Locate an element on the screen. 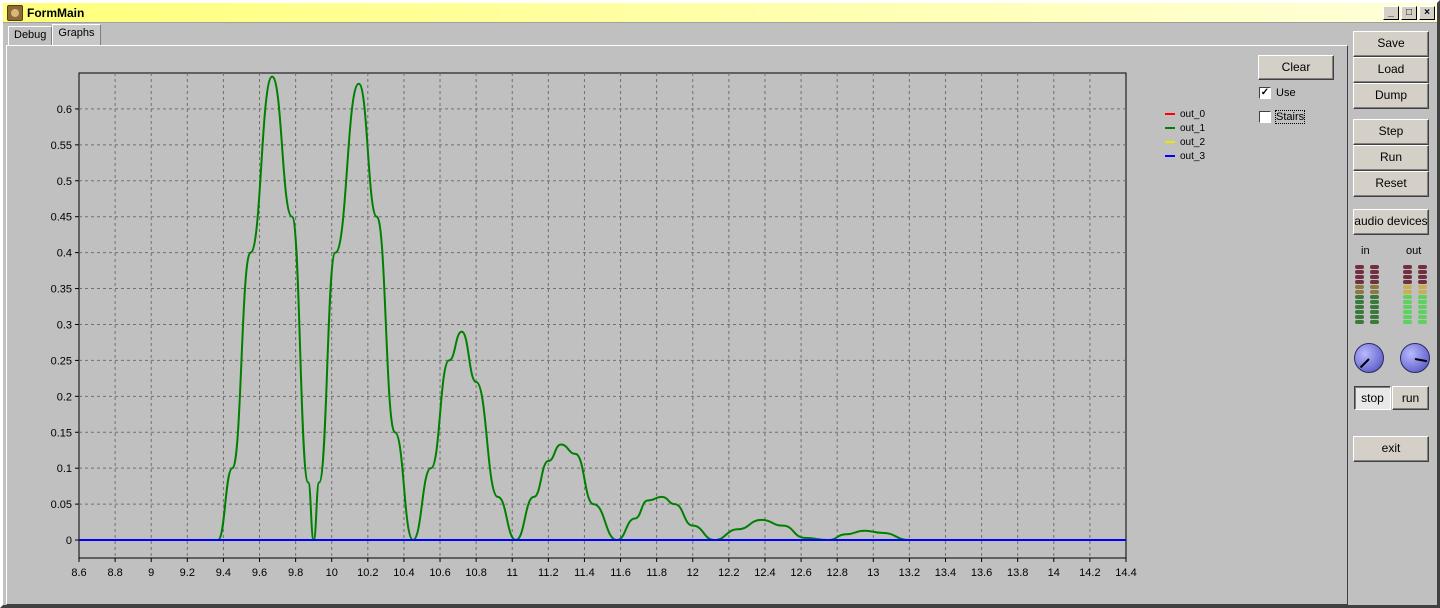 Image resolution: width=1440 pixels, height=608 pixels. chart-legend: out_0 out_1 out_2 out_3 is located at coordinates (1185, 135).